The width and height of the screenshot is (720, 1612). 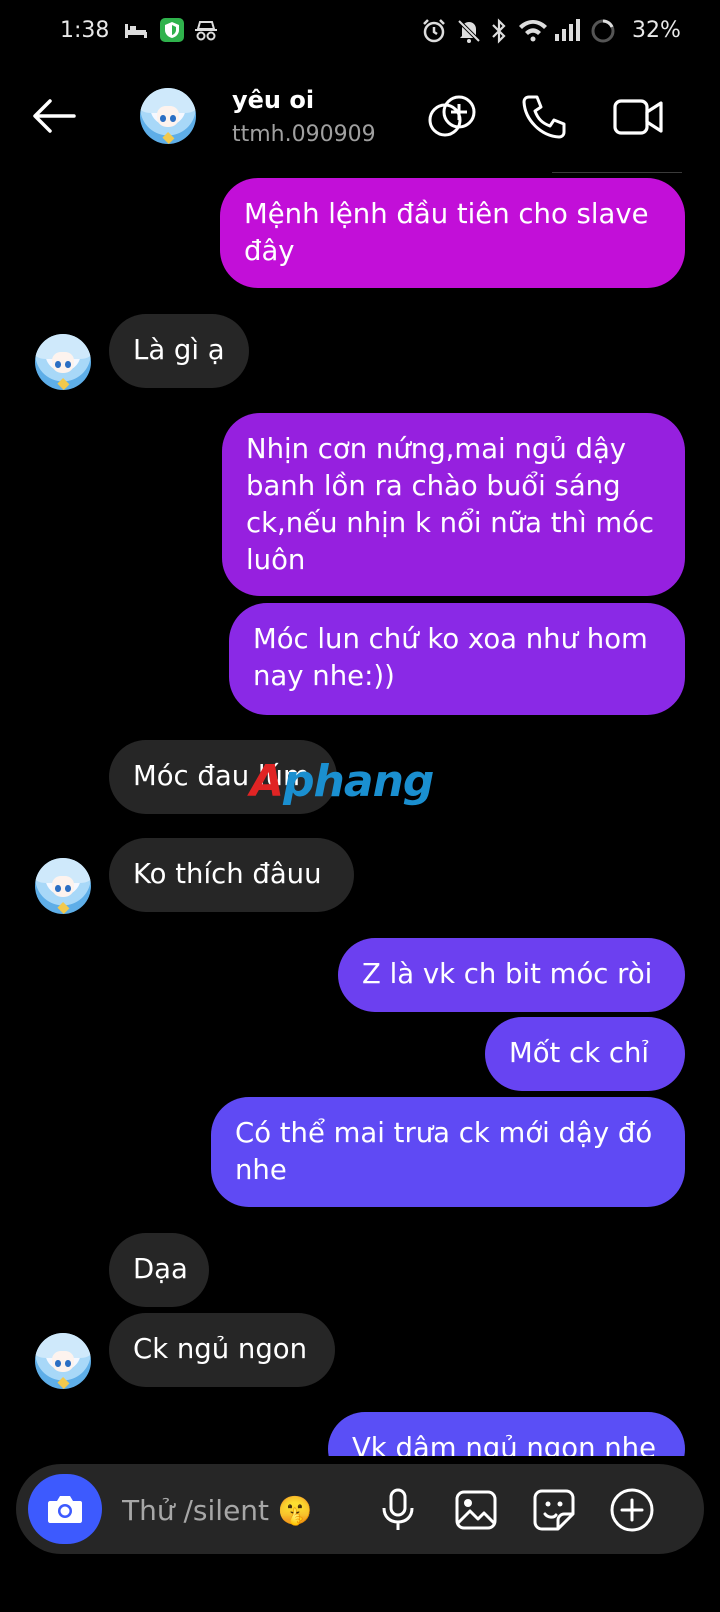 I want to click on sticker-icon, so click(x=554, y=1510).